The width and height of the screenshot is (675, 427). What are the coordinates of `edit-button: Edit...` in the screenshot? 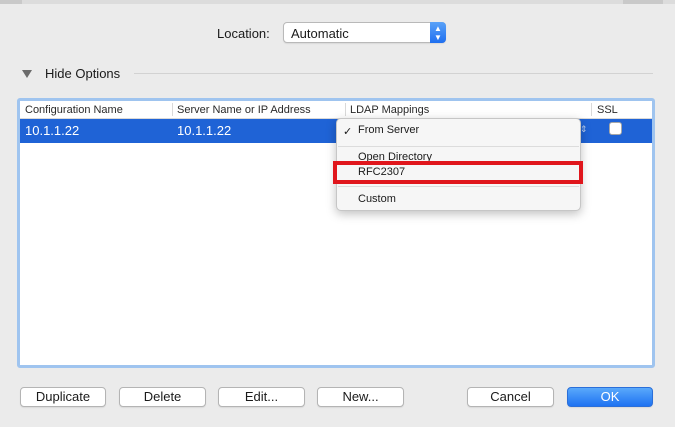 It's located at (261, 397).